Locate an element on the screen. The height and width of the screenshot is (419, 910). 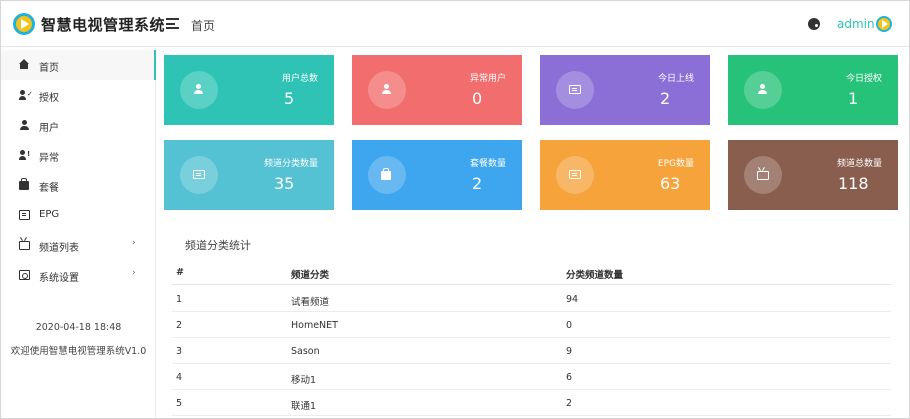
channel-count: 2 is located at coordinates (569, 403).